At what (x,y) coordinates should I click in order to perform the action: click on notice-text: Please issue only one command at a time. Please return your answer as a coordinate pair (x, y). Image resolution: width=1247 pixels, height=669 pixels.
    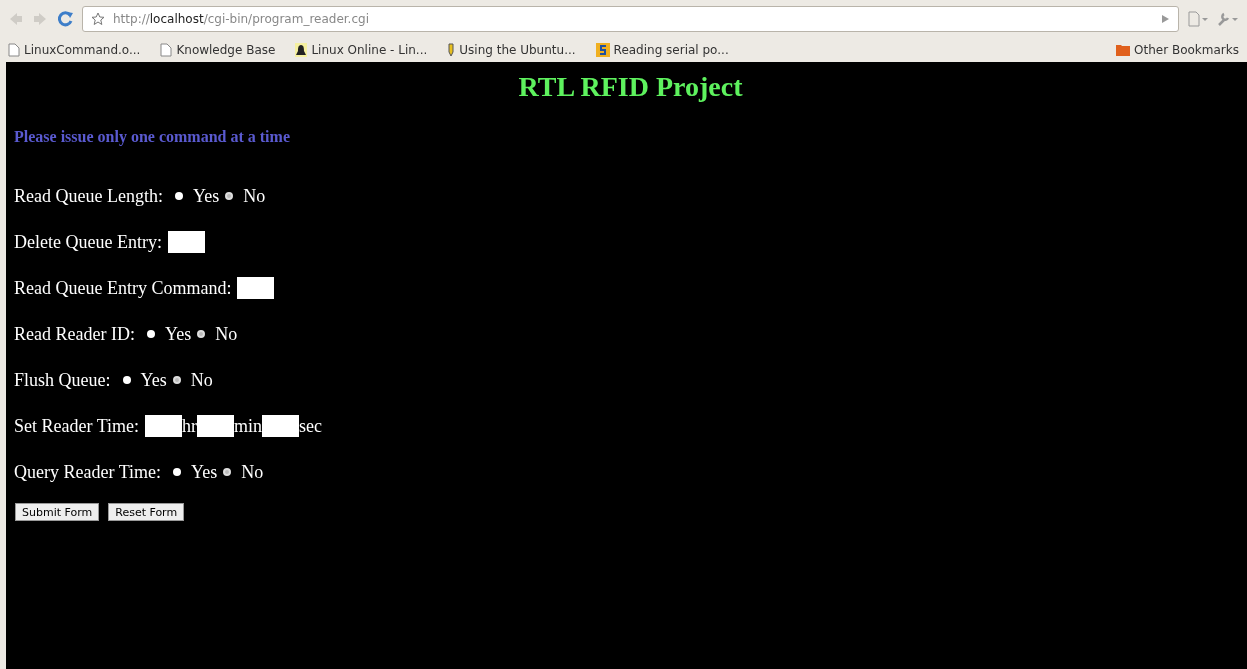
    Looking at the image, I should click on (152, 137).